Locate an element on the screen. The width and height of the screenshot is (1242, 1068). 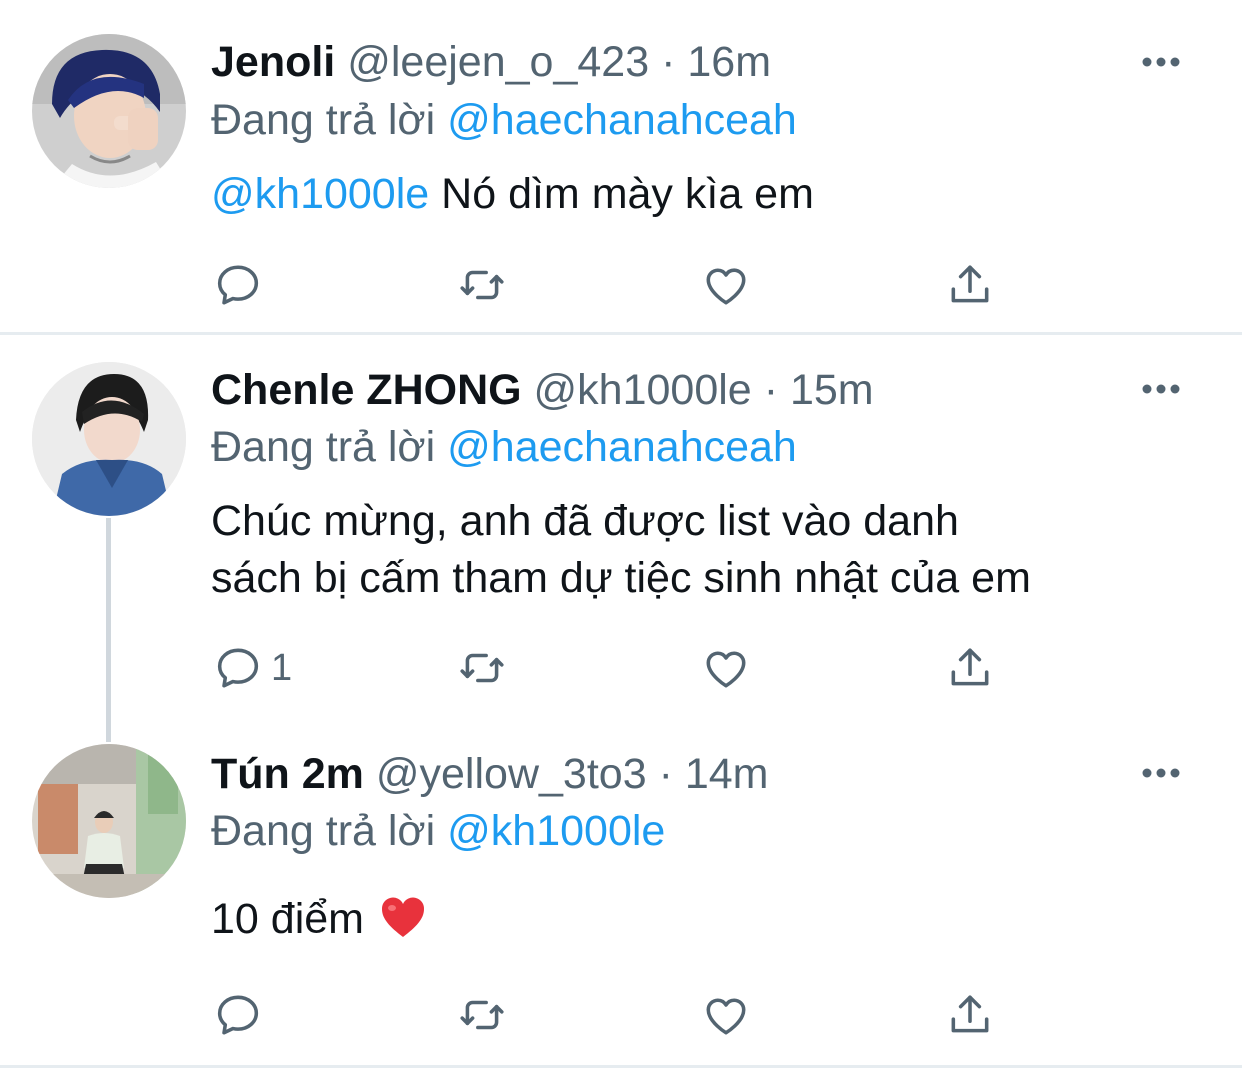
tweet-header: Chenle ZHONG @kh1000le · 15m is located at coordinates (542, 390).